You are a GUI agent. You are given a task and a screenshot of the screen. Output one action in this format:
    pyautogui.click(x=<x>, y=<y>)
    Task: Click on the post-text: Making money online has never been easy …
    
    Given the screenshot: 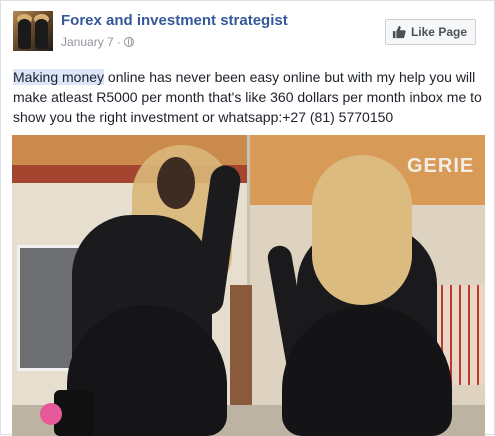 What is the action you would take?
    pyautogui.click(x=248, y=97)
    